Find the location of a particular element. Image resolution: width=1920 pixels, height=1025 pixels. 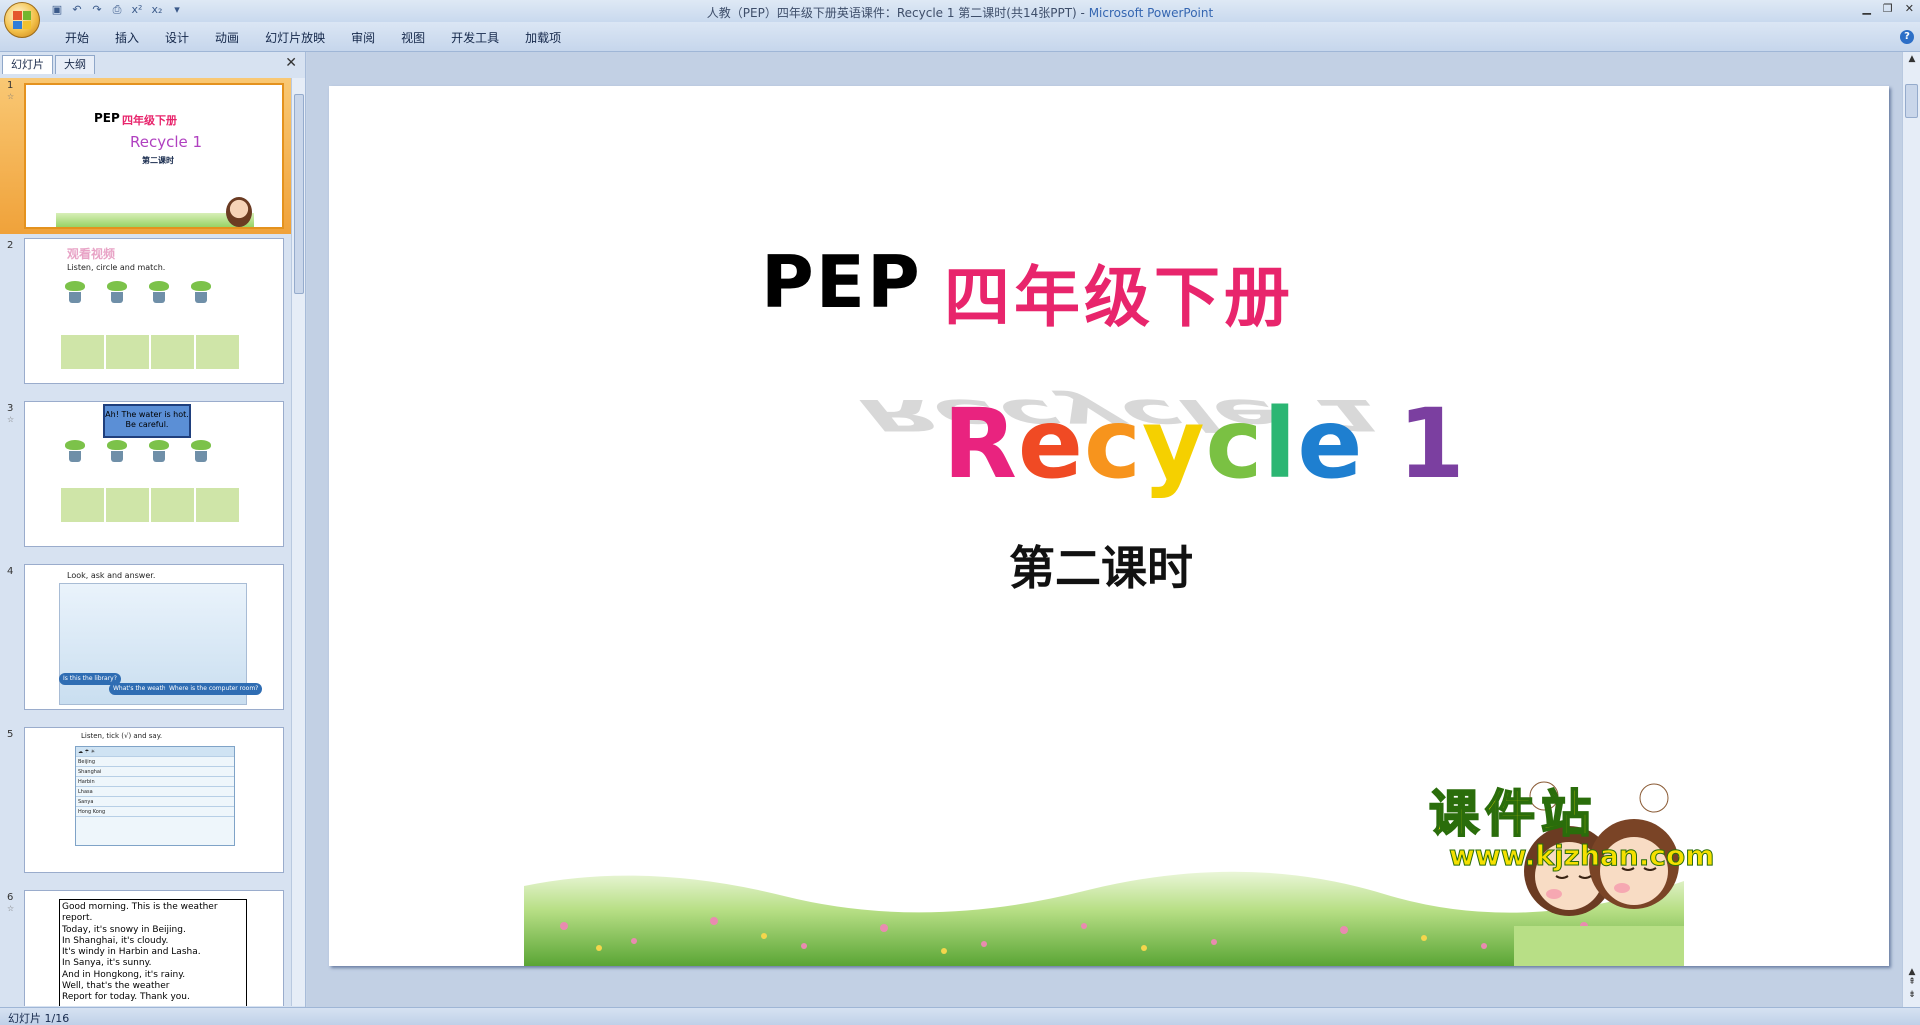

office-button is located at coordinates (22, 20).